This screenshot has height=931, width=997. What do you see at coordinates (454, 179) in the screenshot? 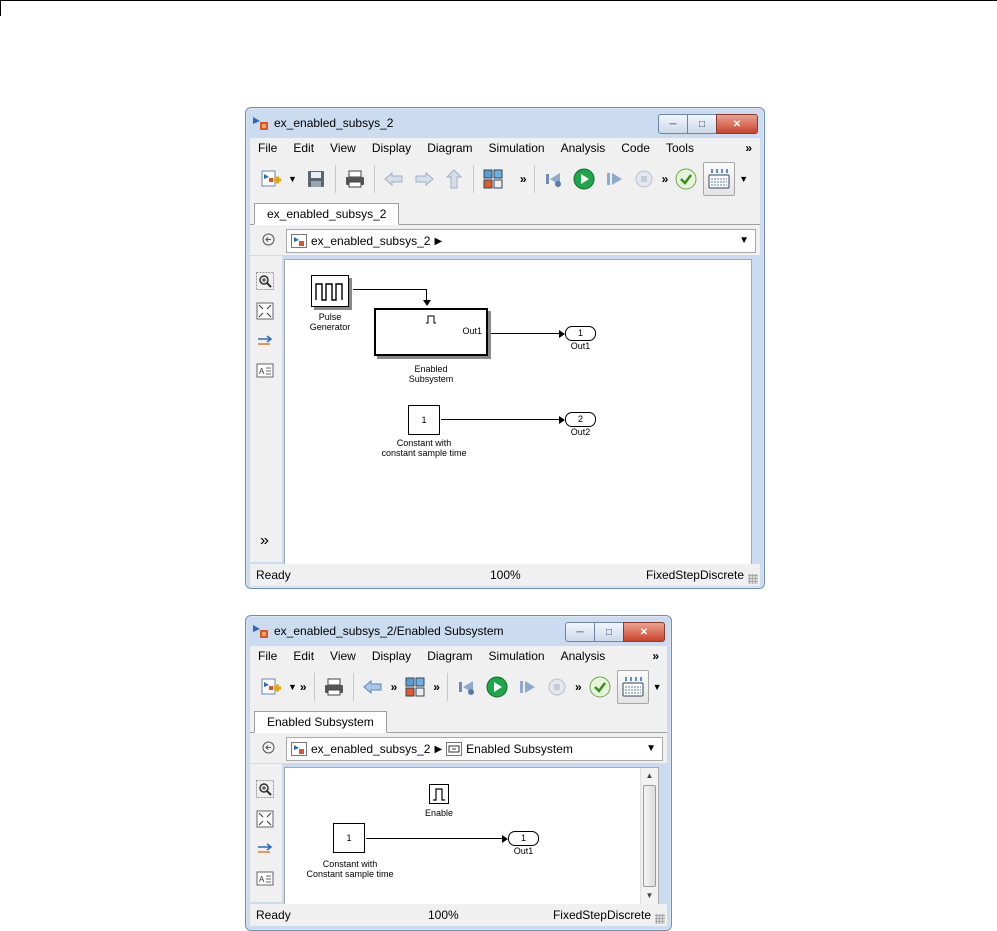
I see `up-button` at bounding box center [454, 179].